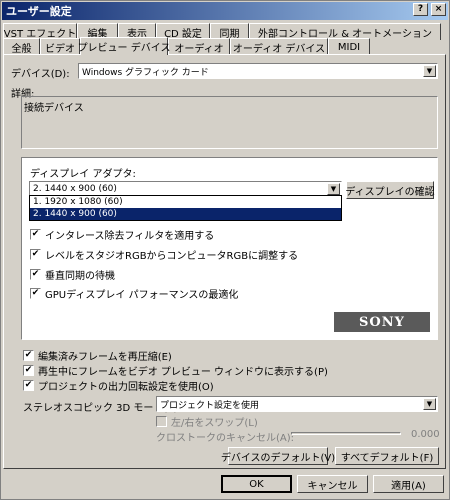 This screenshot has width=450, height=500. What do you see at coordinates (199, 46) in the screenshot?
I see `tab-audio: オーディオ` at bounding box center [199, 46].